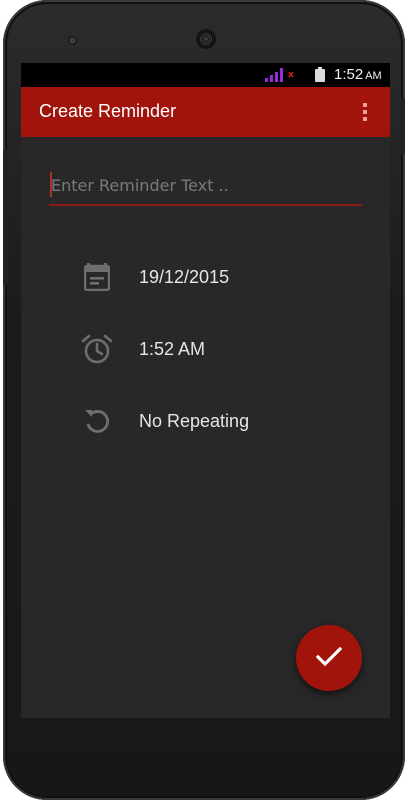 Image resolution: width=408 pixels, height=800 pixels. What do you see at coordinates (172, 348) in the screenshot?
I see `time-label: 1:52 AM` at bounding box center [172, 348].